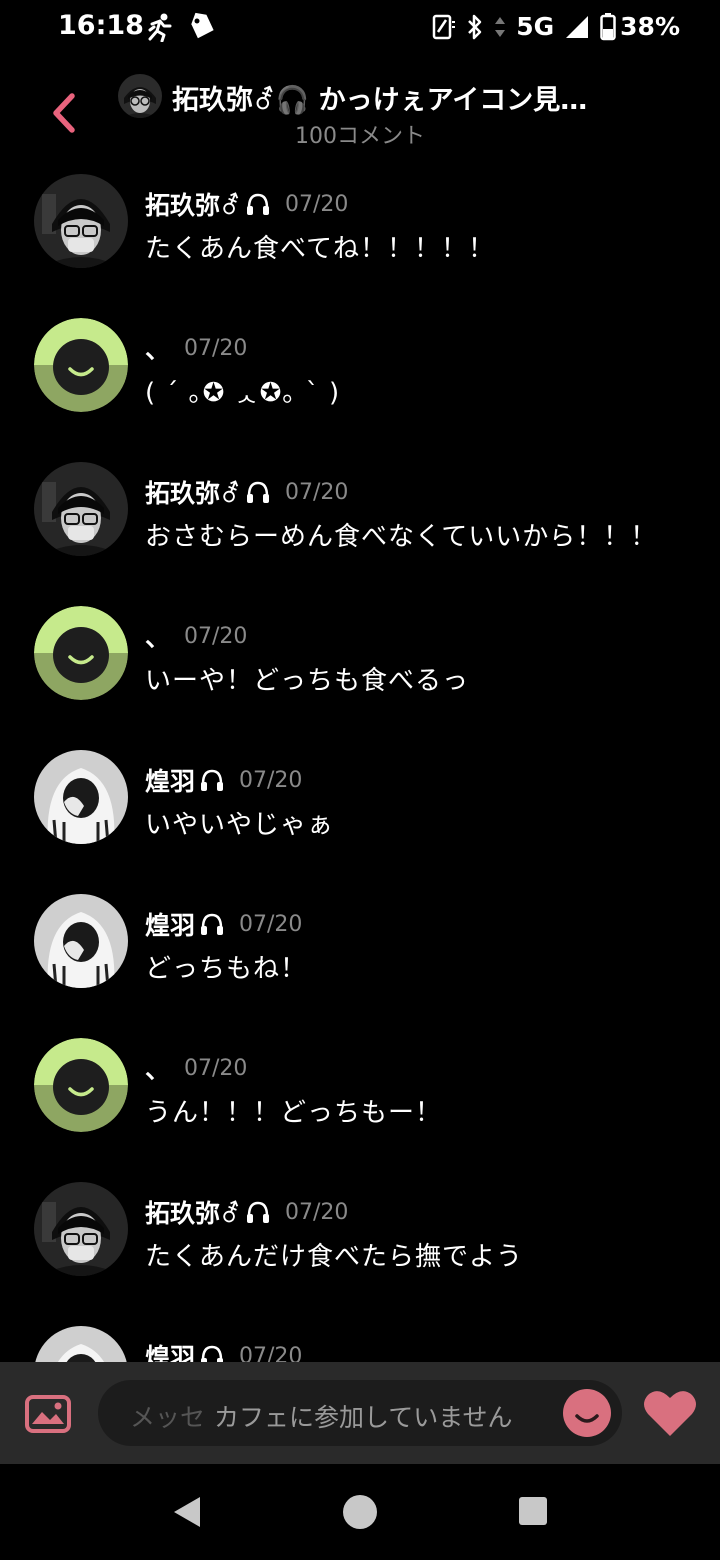  I want to click on bluetooth-icon, so click(475, 27).